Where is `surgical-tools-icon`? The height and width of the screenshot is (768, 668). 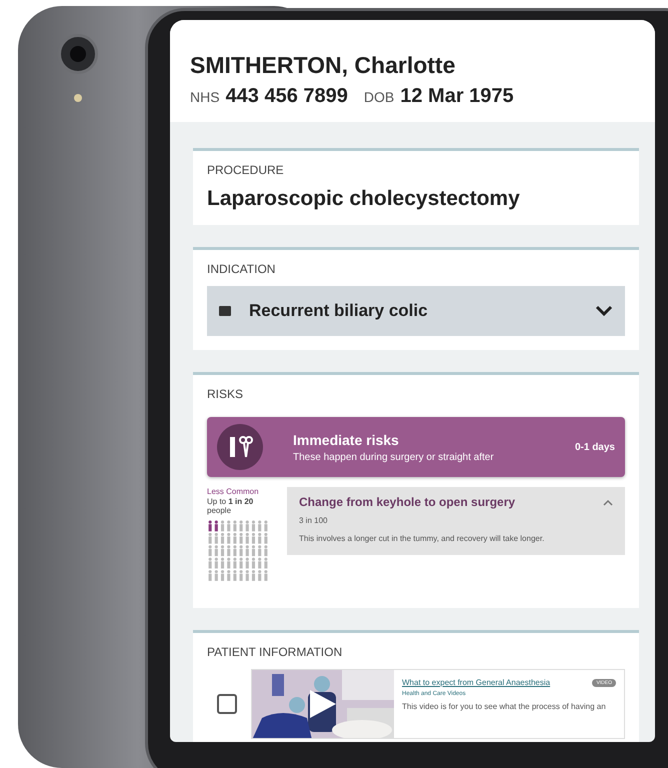
surgical-tools-icon is located at coordinates (240, 447).